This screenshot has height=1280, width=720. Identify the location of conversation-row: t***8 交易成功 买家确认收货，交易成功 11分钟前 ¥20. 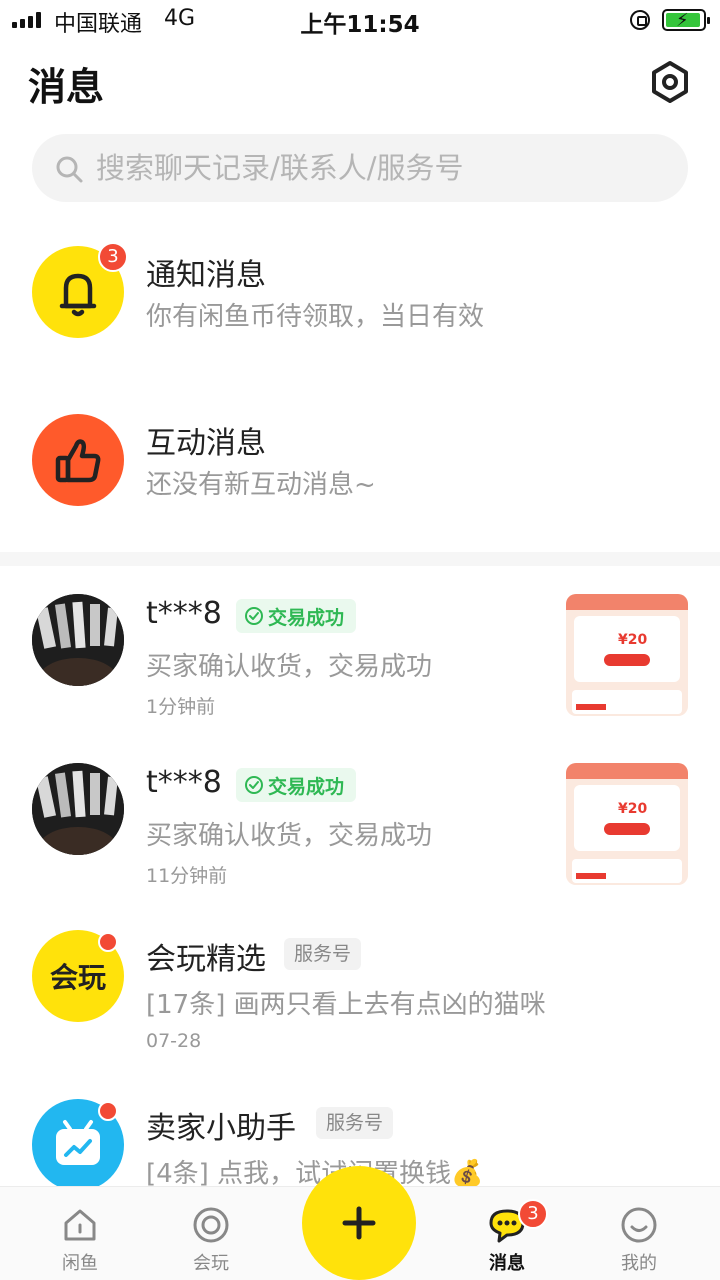
(360, 824).